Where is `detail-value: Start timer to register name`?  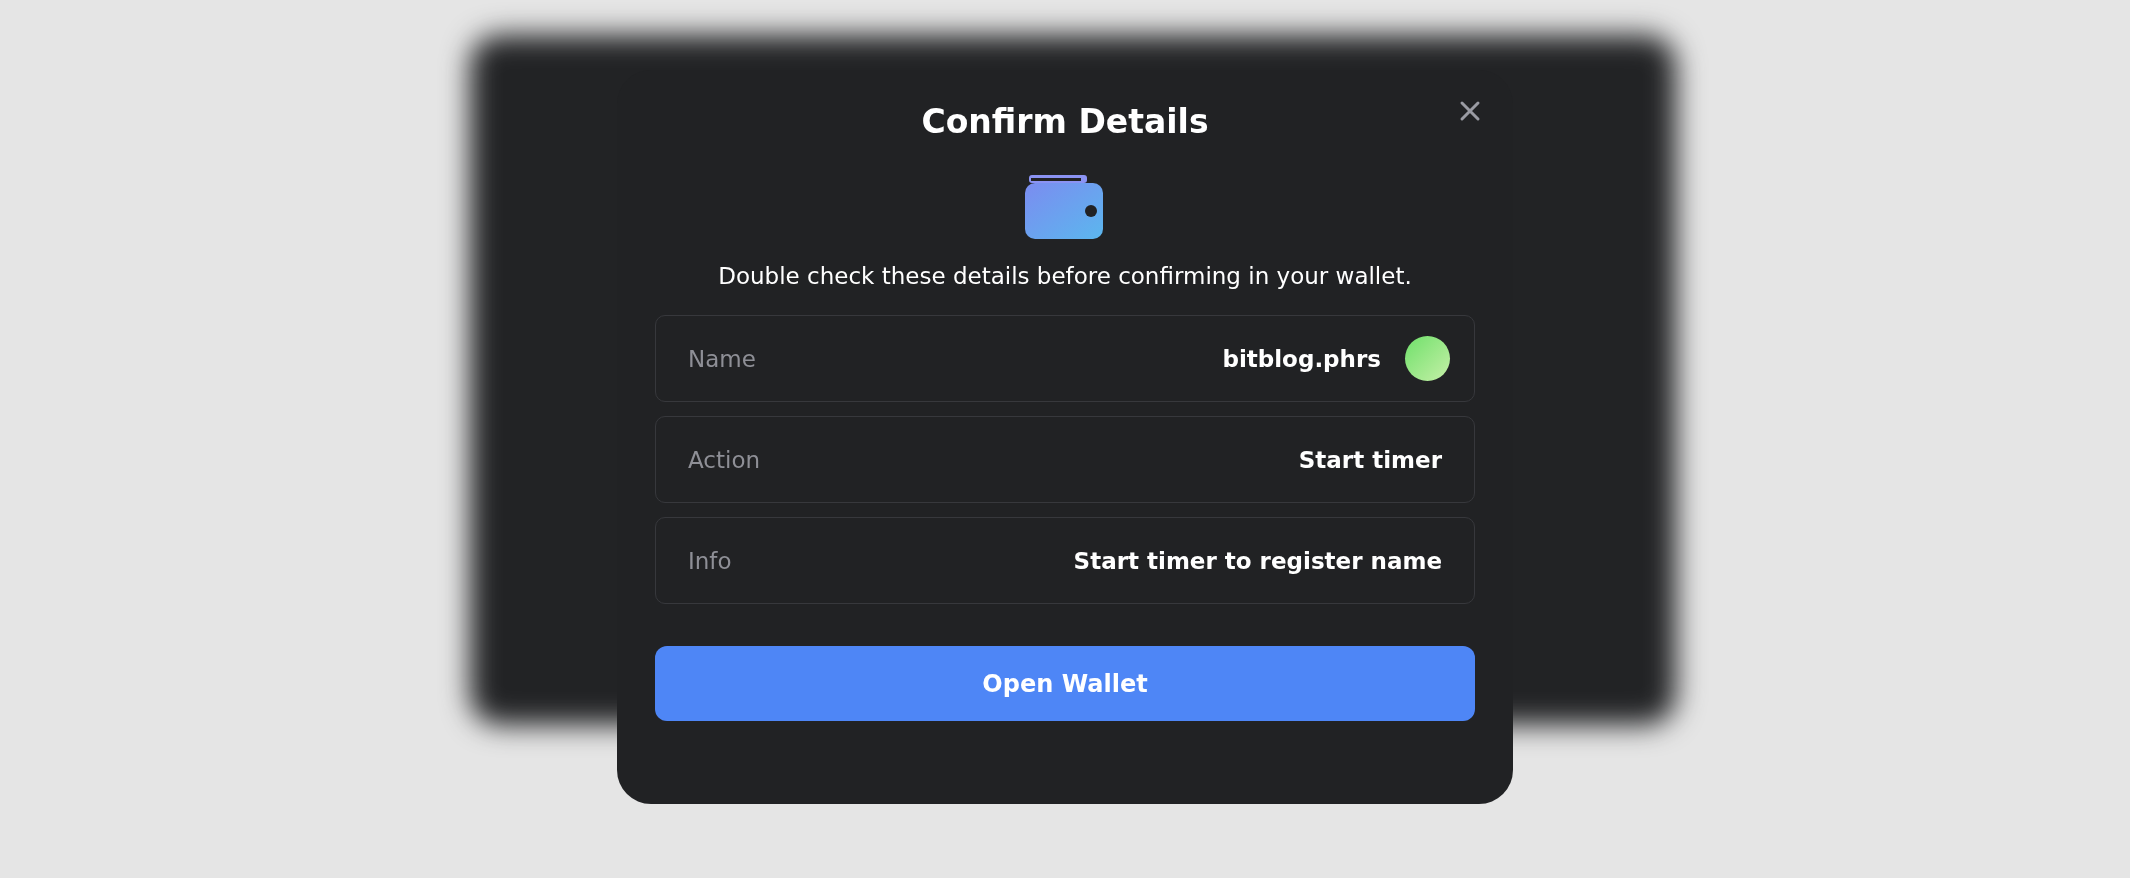 detail-value: Start timer to register name is located at coordinates (1257, 560).